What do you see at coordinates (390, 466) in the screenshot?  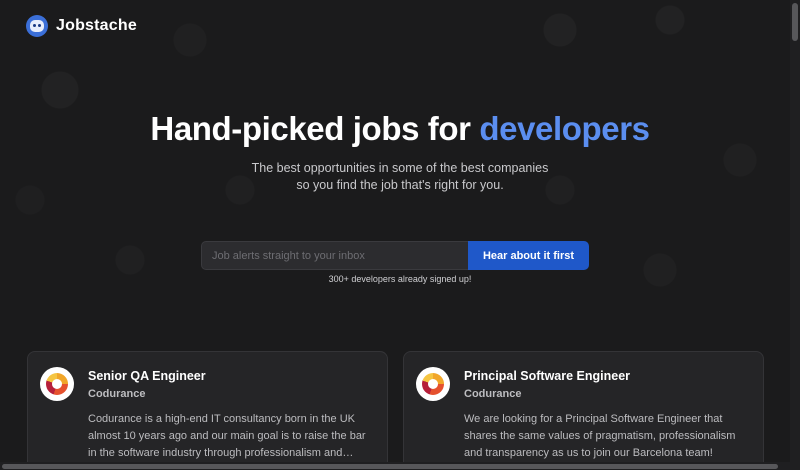 I see `horizontal-scrollbar-thumb` at bounding box center [390, 466].